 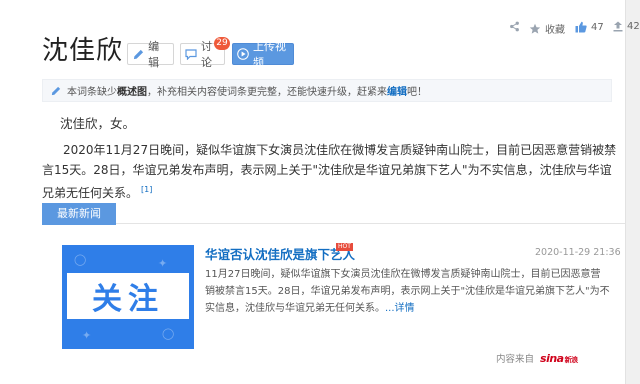 What do you see at coordinates (154, 54) in the screenshot?
I see `edit-label: 编辑` at bounding box center [154, 54].